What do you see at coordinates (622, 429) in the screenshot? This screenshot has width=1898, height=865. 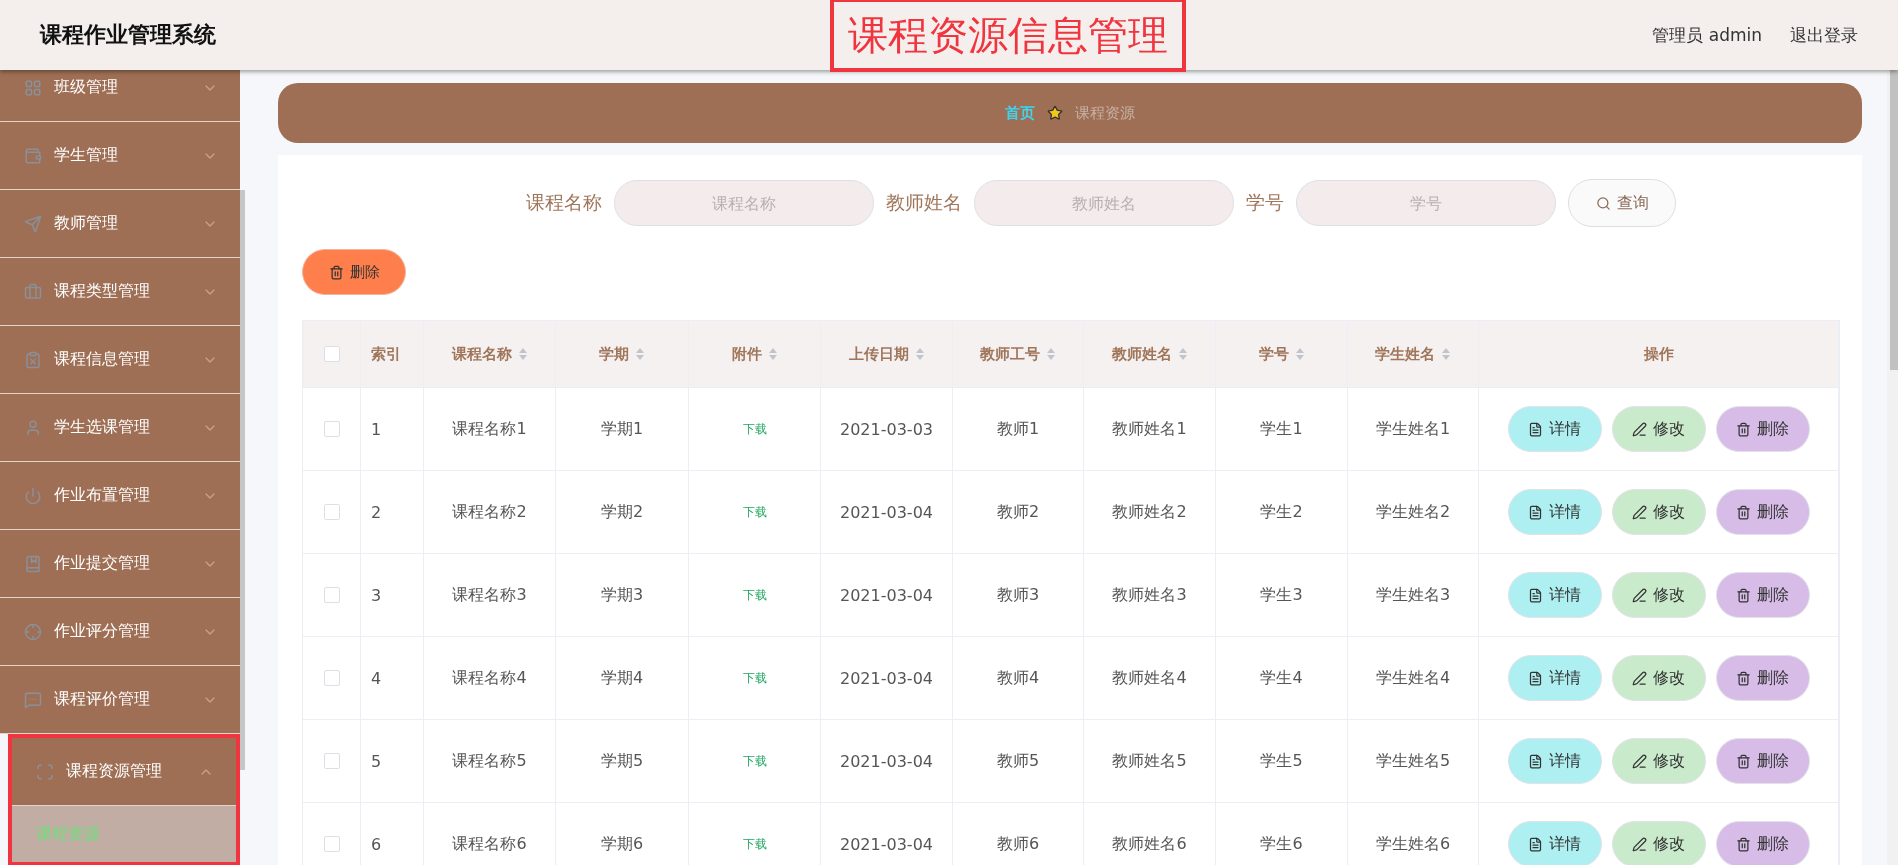 I see `table-cell: 学期1` at bounding box center [622, 429].